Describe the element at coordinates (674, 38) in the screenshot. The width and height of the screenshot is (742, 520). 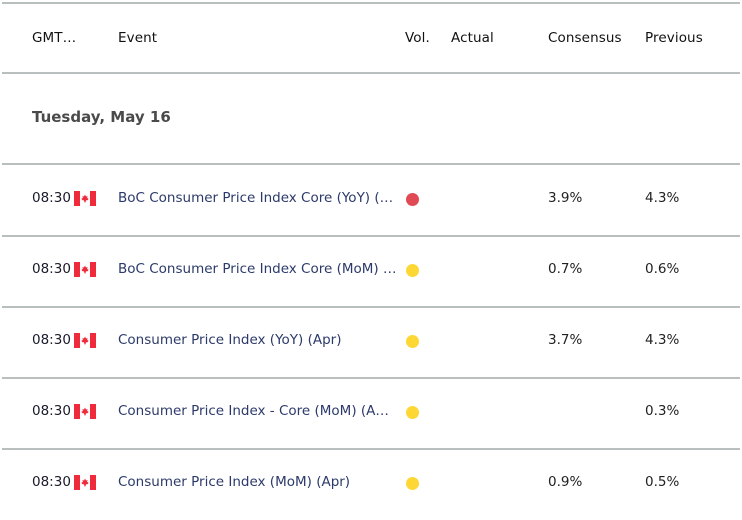
I see `column-header-previous: Previous` at that location.